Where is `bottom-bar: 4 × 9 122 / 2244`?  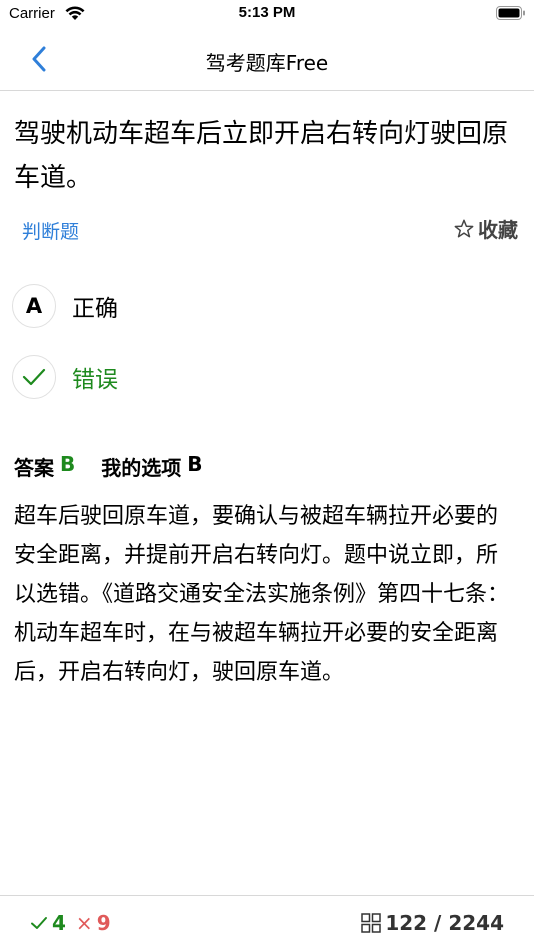
bottom-bar: 4 × 9 122 / 2244 is located at coordinates (267, 923).